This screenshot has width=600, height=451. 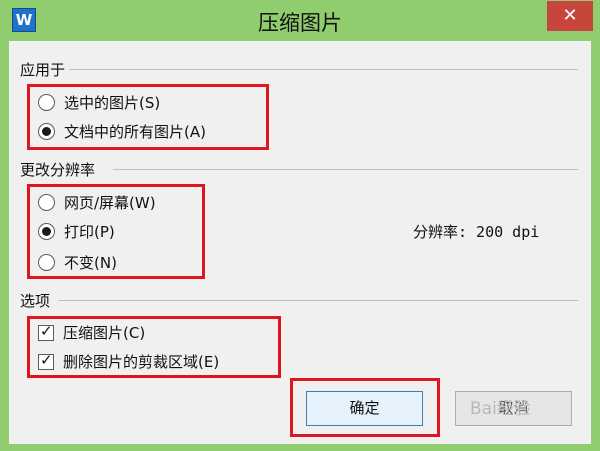 I want to click on apply-to-label: 应用于, so click(x=45, y=69).